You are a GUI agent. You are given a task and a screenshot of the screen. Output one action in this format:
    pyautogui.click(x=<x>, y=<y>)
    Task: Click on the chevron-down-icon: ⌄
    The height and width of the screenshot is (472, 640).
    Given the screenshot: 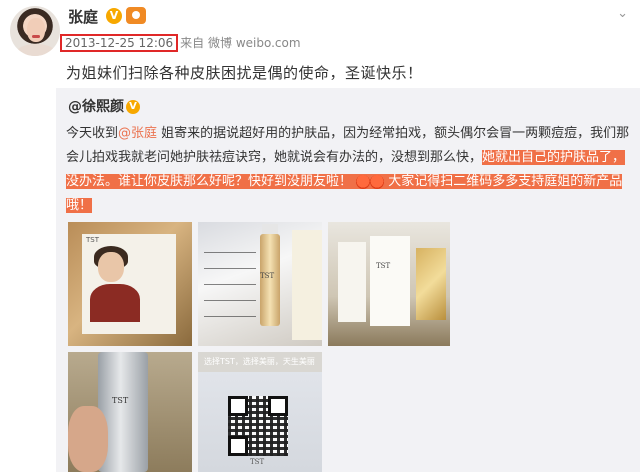 What is the action you would take?
    pyautogui.click(x=622, y=13)
    